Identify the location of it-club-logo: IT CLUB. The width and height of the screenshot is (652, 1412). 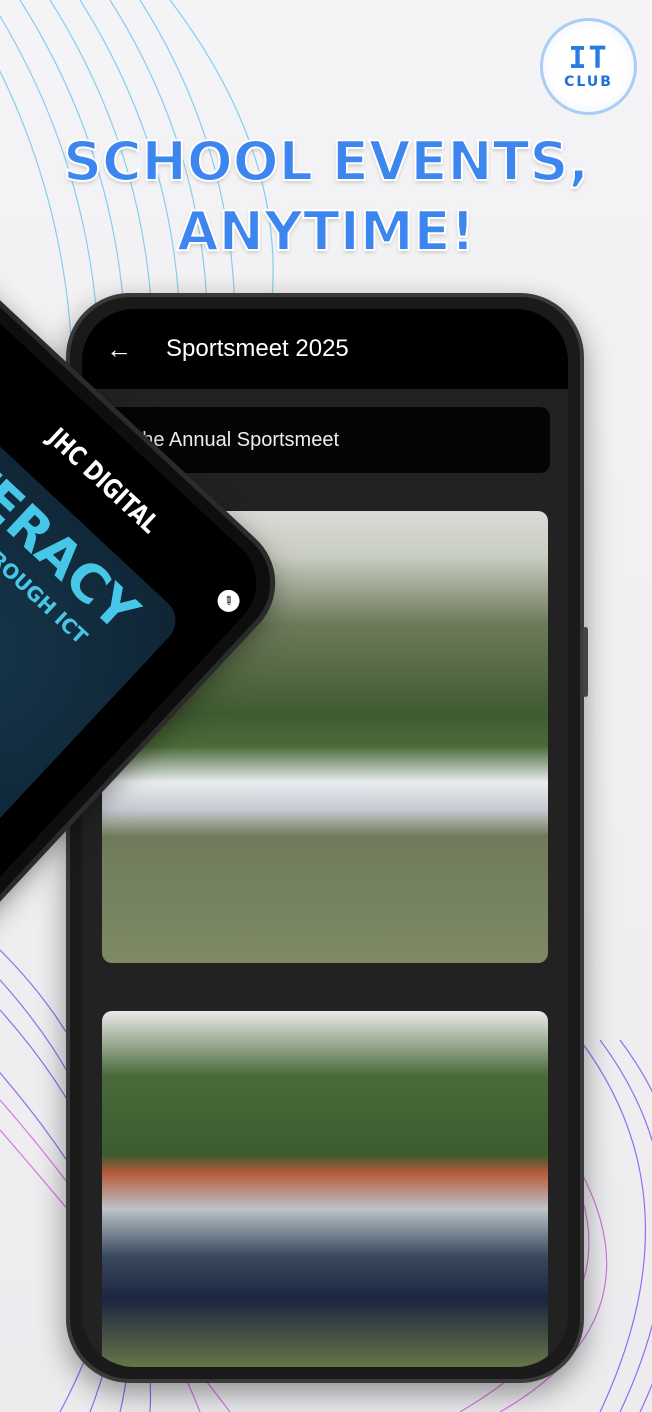
(588, 66).